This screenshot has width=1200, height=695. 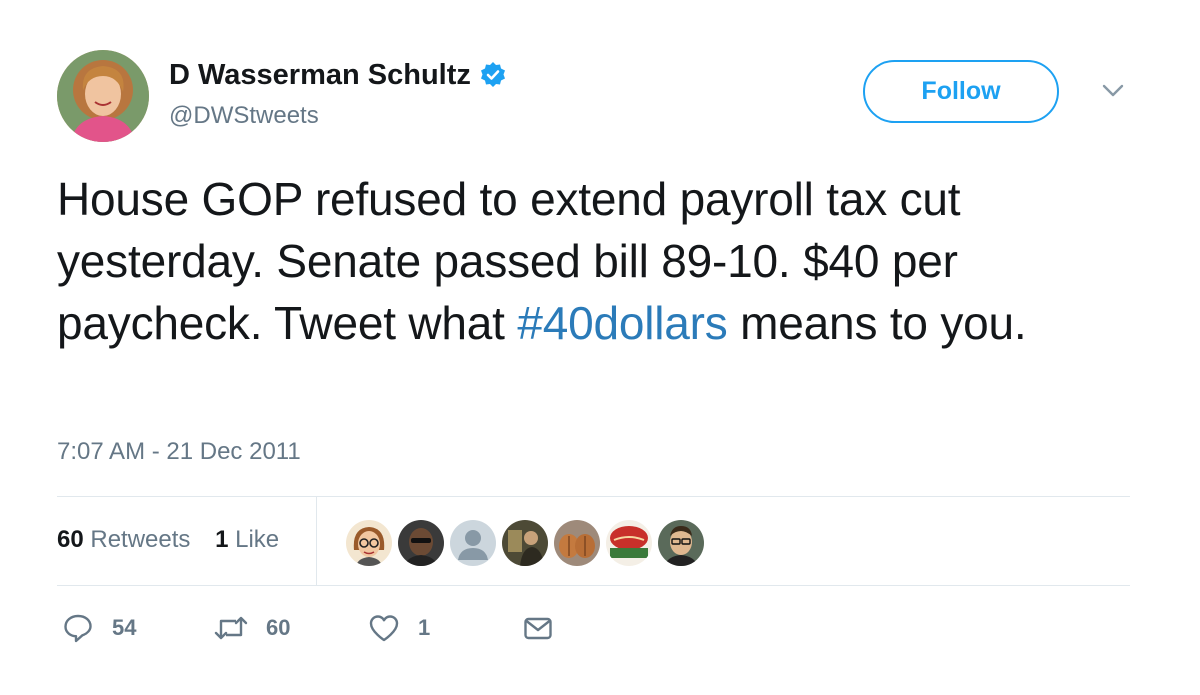 I want to click on reply-icon, so click(x=78, y=628).